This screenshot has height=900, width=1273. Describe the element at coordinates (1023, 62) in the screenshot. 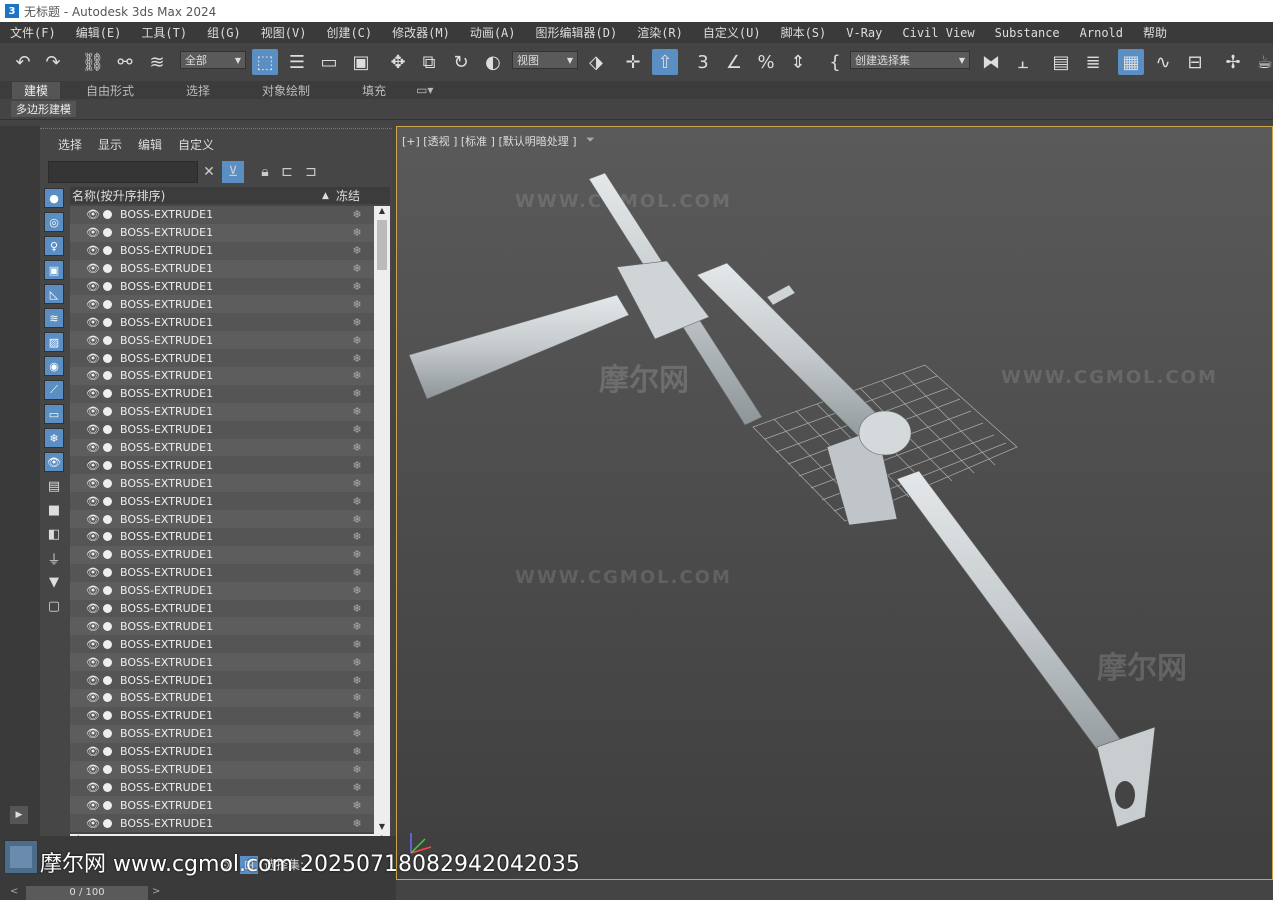

I see `align-icon: ⫠` at that location.